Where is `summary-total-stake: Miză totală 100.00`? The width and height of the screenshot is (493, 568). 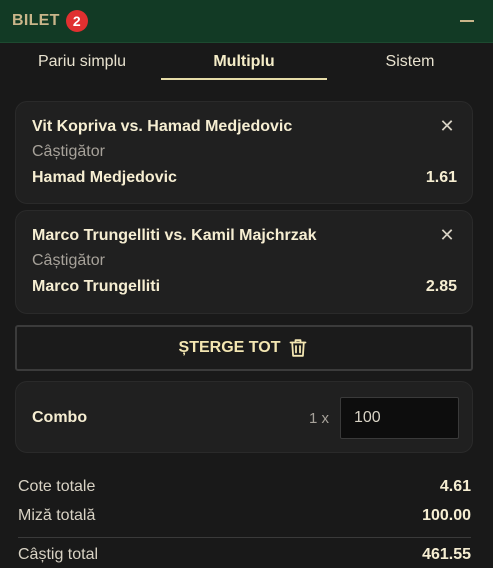 summary-total-stake: Miză totală 100.00 is located at coordinates (244, 518).